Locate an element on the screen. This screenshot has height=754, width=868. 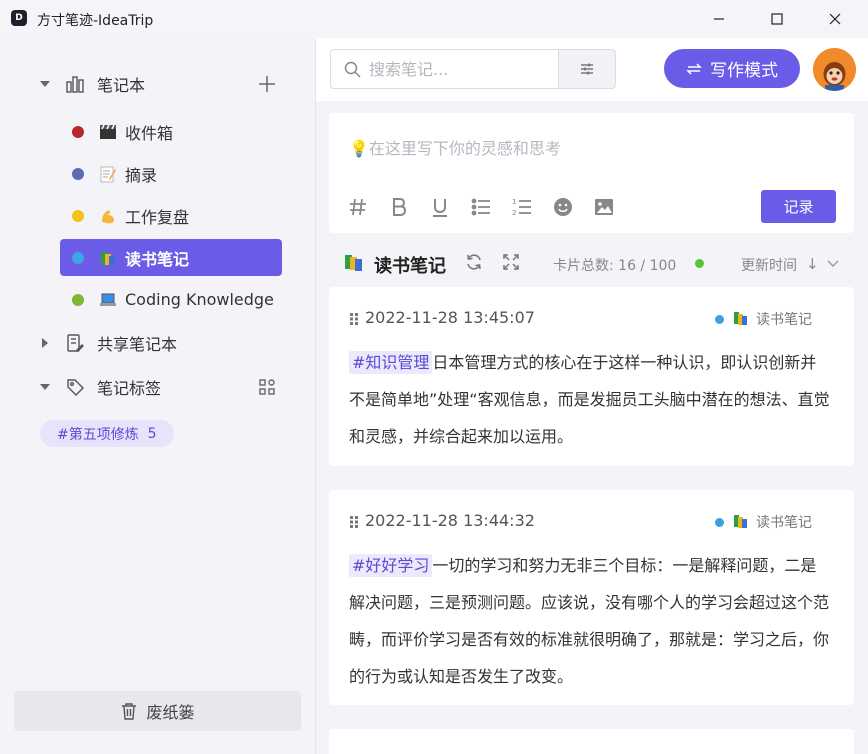
shared-notebook-icon is located at coordinates (75, 343).